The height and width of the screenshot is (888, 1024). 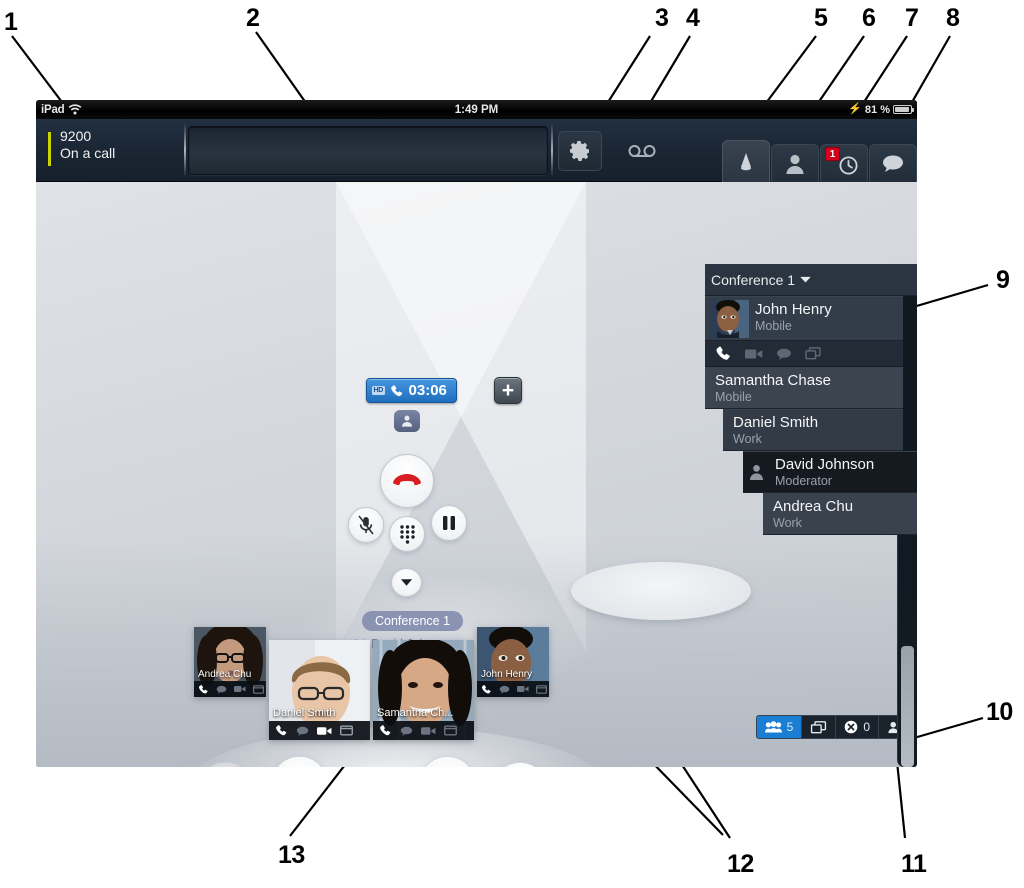 I want to click on participant-name: Daniel Smith, so click(x=304, y=713).